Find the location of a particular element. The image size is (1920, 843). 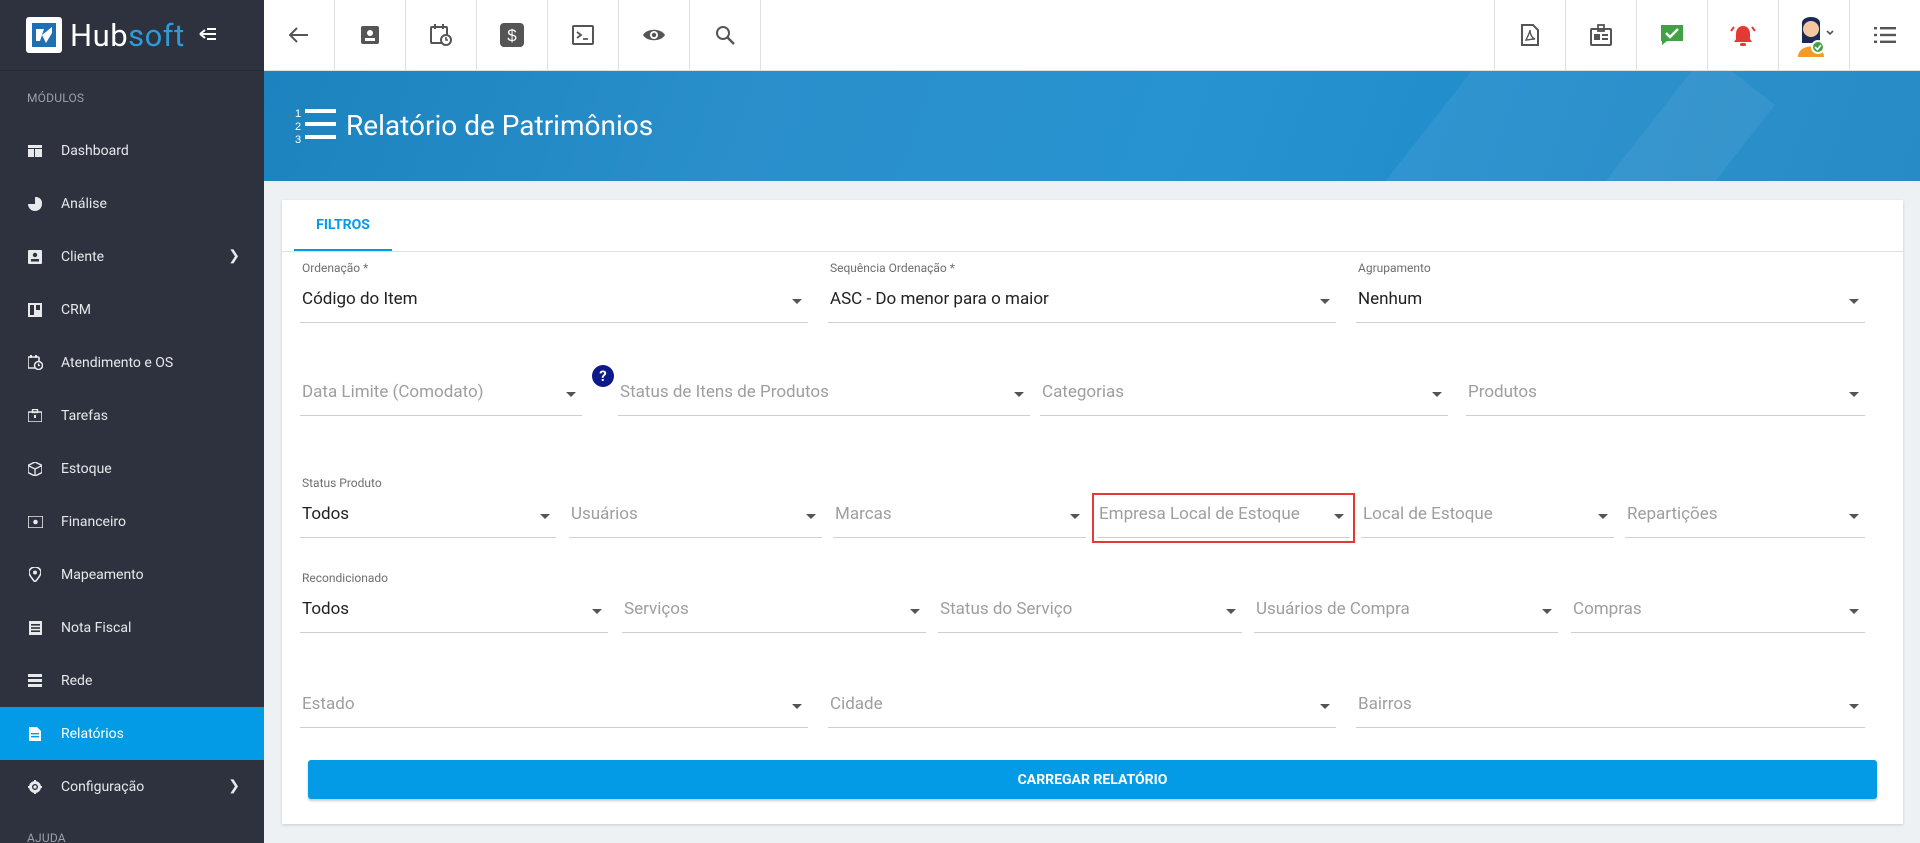

sidebar-item-label: Relatórios is located at coordinates (92, 733).